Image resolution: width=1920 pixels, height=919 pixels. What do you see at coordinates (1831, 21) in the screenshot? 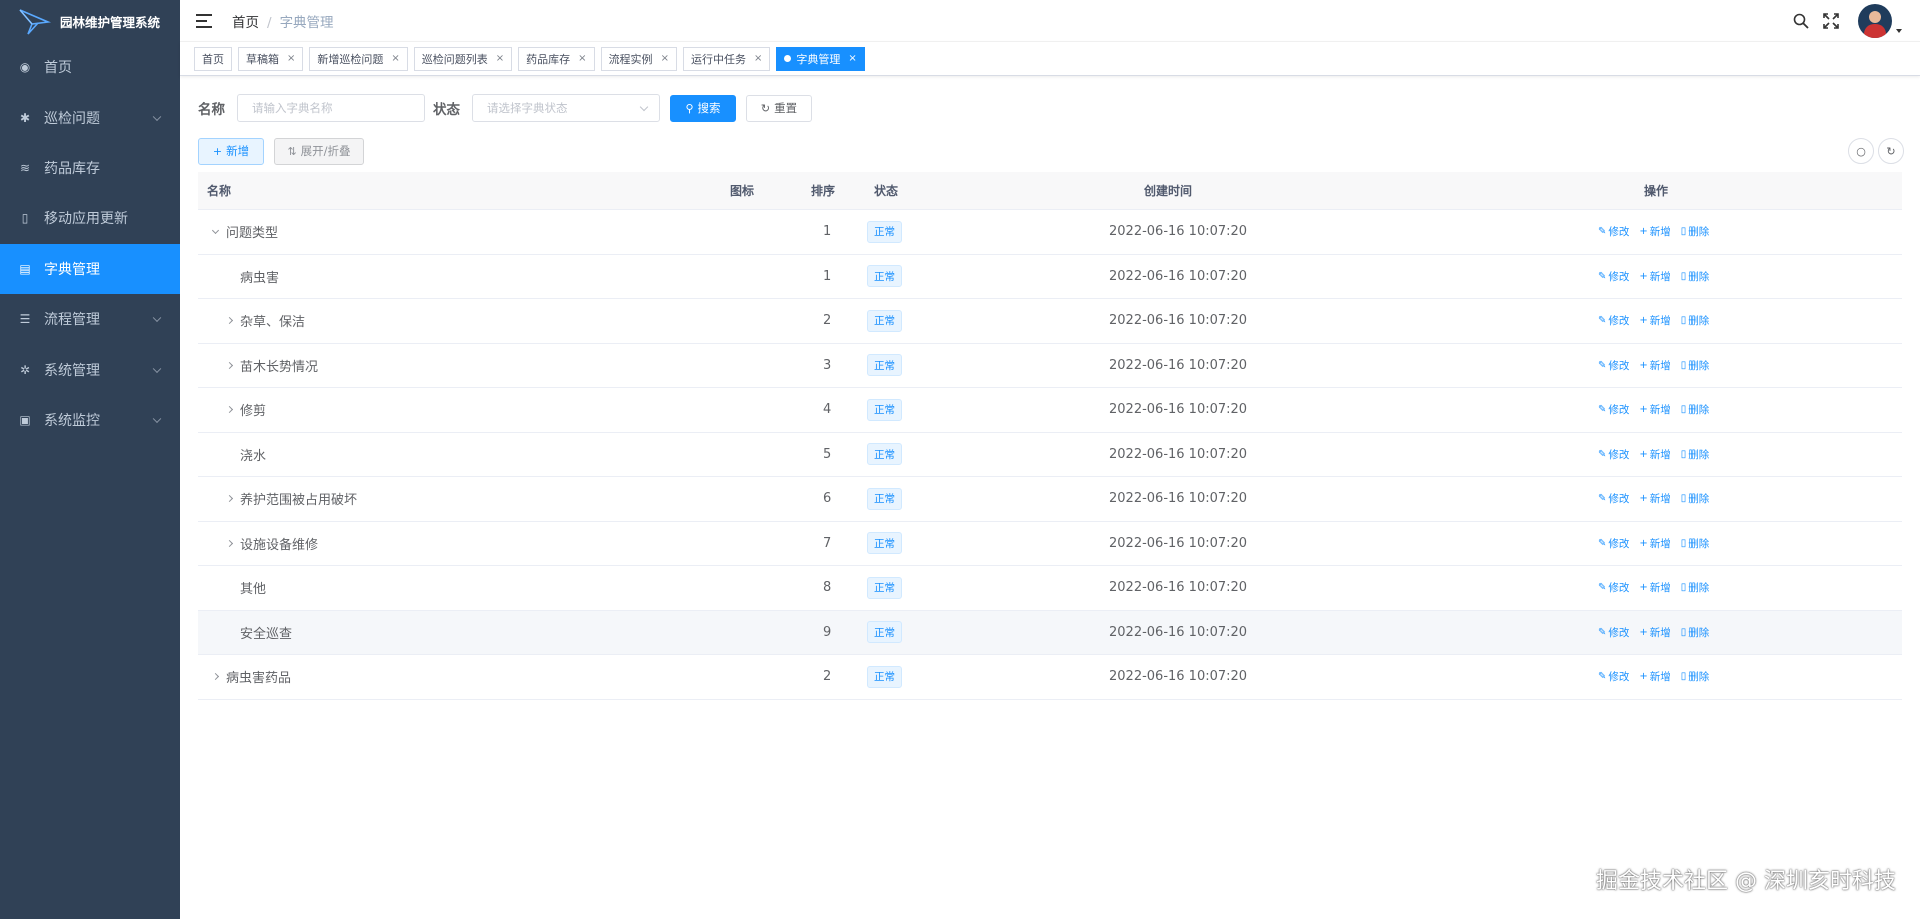
I see `fullscreen-icon` at bounding box center [1831, 21].